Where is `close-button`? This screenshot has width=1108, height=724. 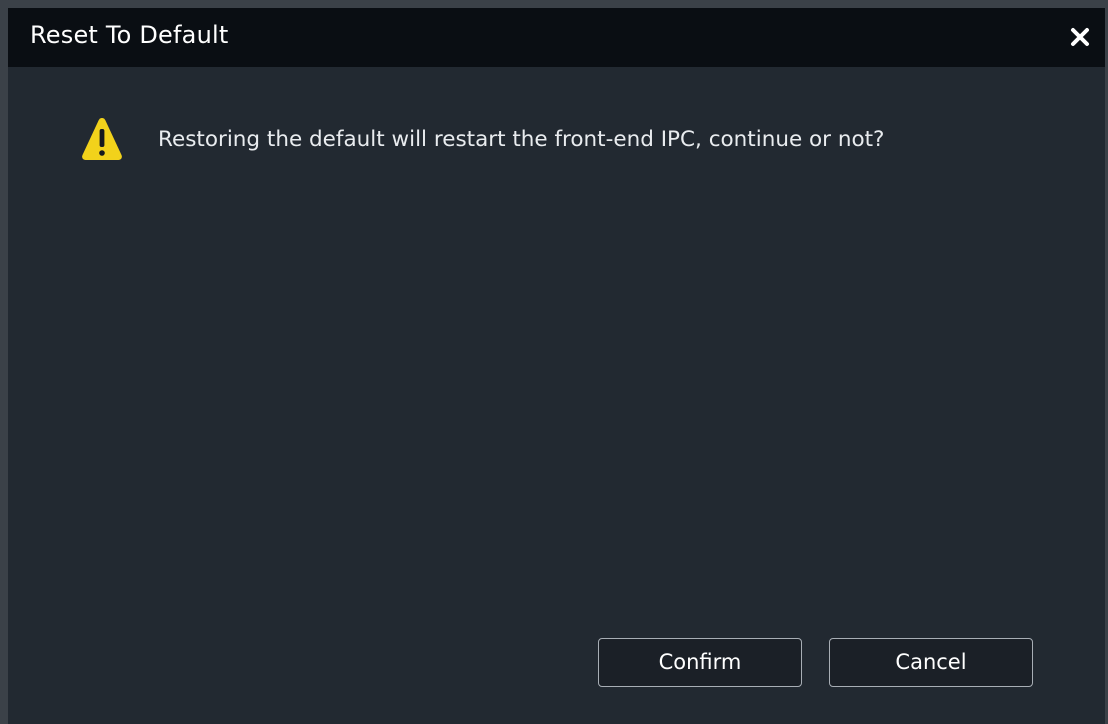 close-button is located at coordinates (1080, 37).